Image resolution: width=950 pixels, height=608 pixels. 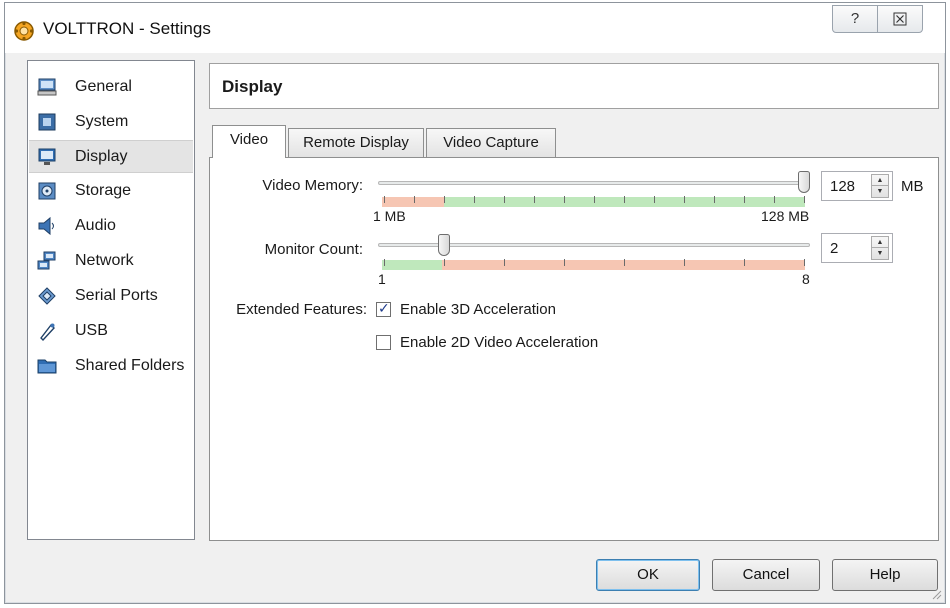 I want to click on monitor-count-label: Monitor Count:, so click(x=313, y=249).